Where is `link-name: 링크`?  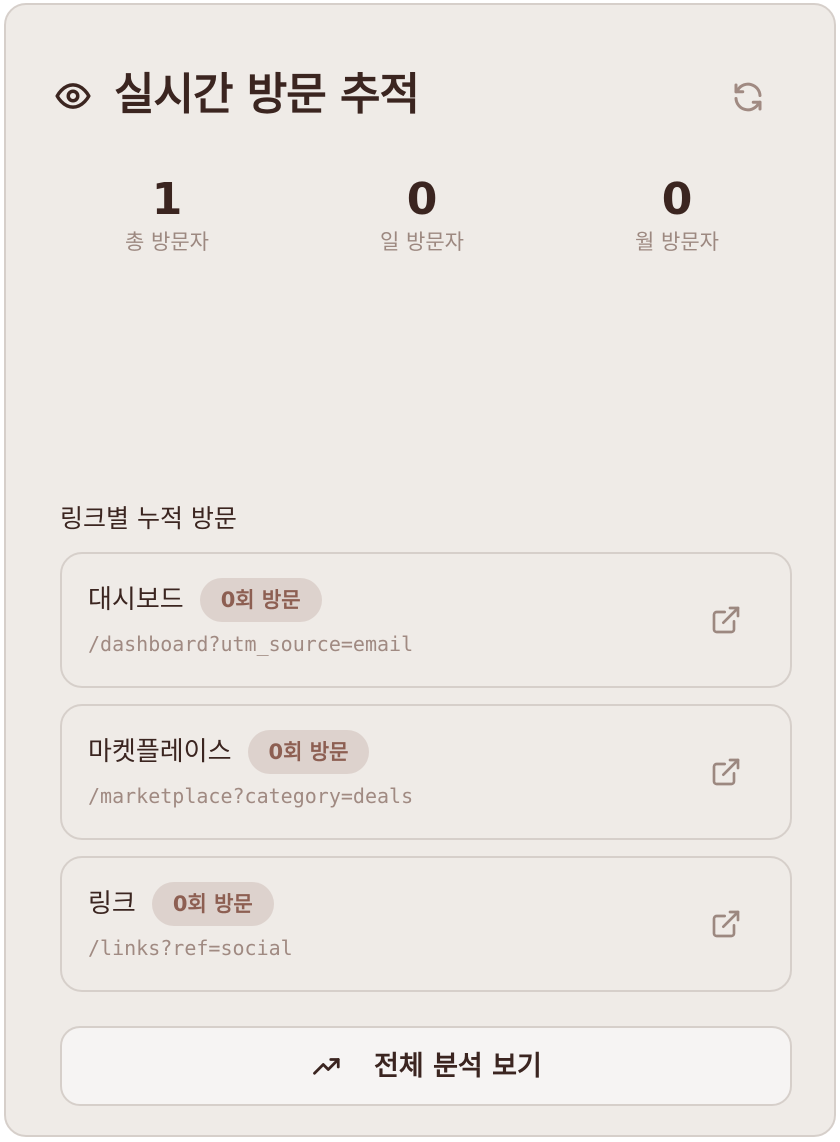 link-name: 링크 is located at coordinates (112, 904).